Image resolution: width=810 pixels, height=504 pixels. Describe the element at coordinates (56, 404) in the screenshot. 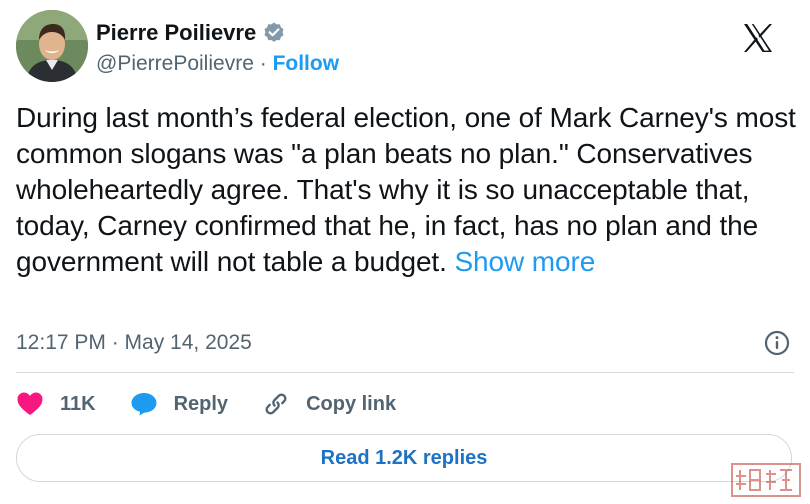

I see `like-button: 11K` at that location.